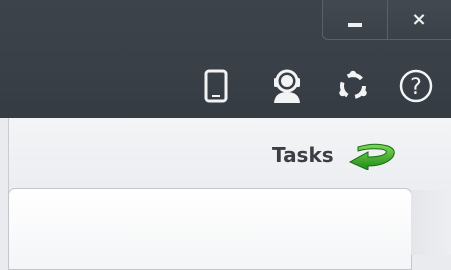  I want to click on green-arrow-icon, so click(371, 156).